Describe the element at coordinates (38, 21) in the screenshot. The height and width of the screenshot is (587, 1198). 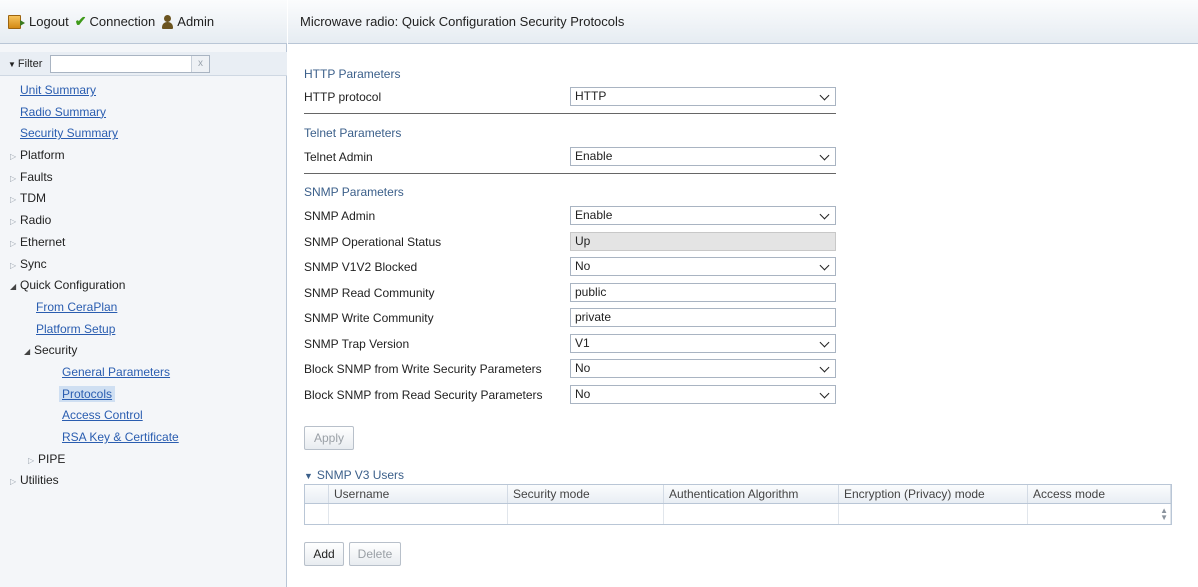
I see `logout-button: Logout` at that location.